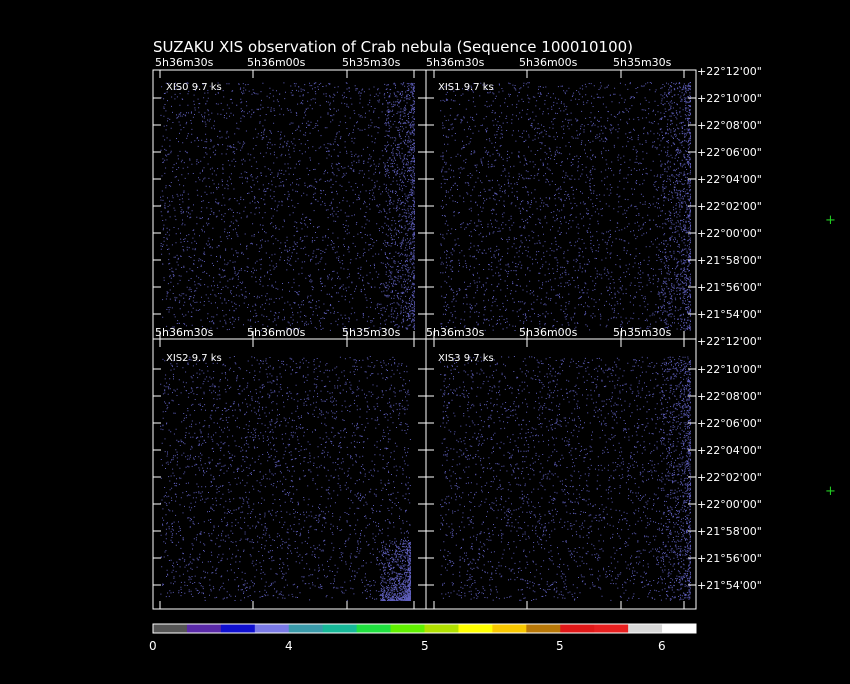 The height and width of the screenshot is (684, 850). I want to click on panel-xis2: XIS2 9.7 ks, so click(289, 474).